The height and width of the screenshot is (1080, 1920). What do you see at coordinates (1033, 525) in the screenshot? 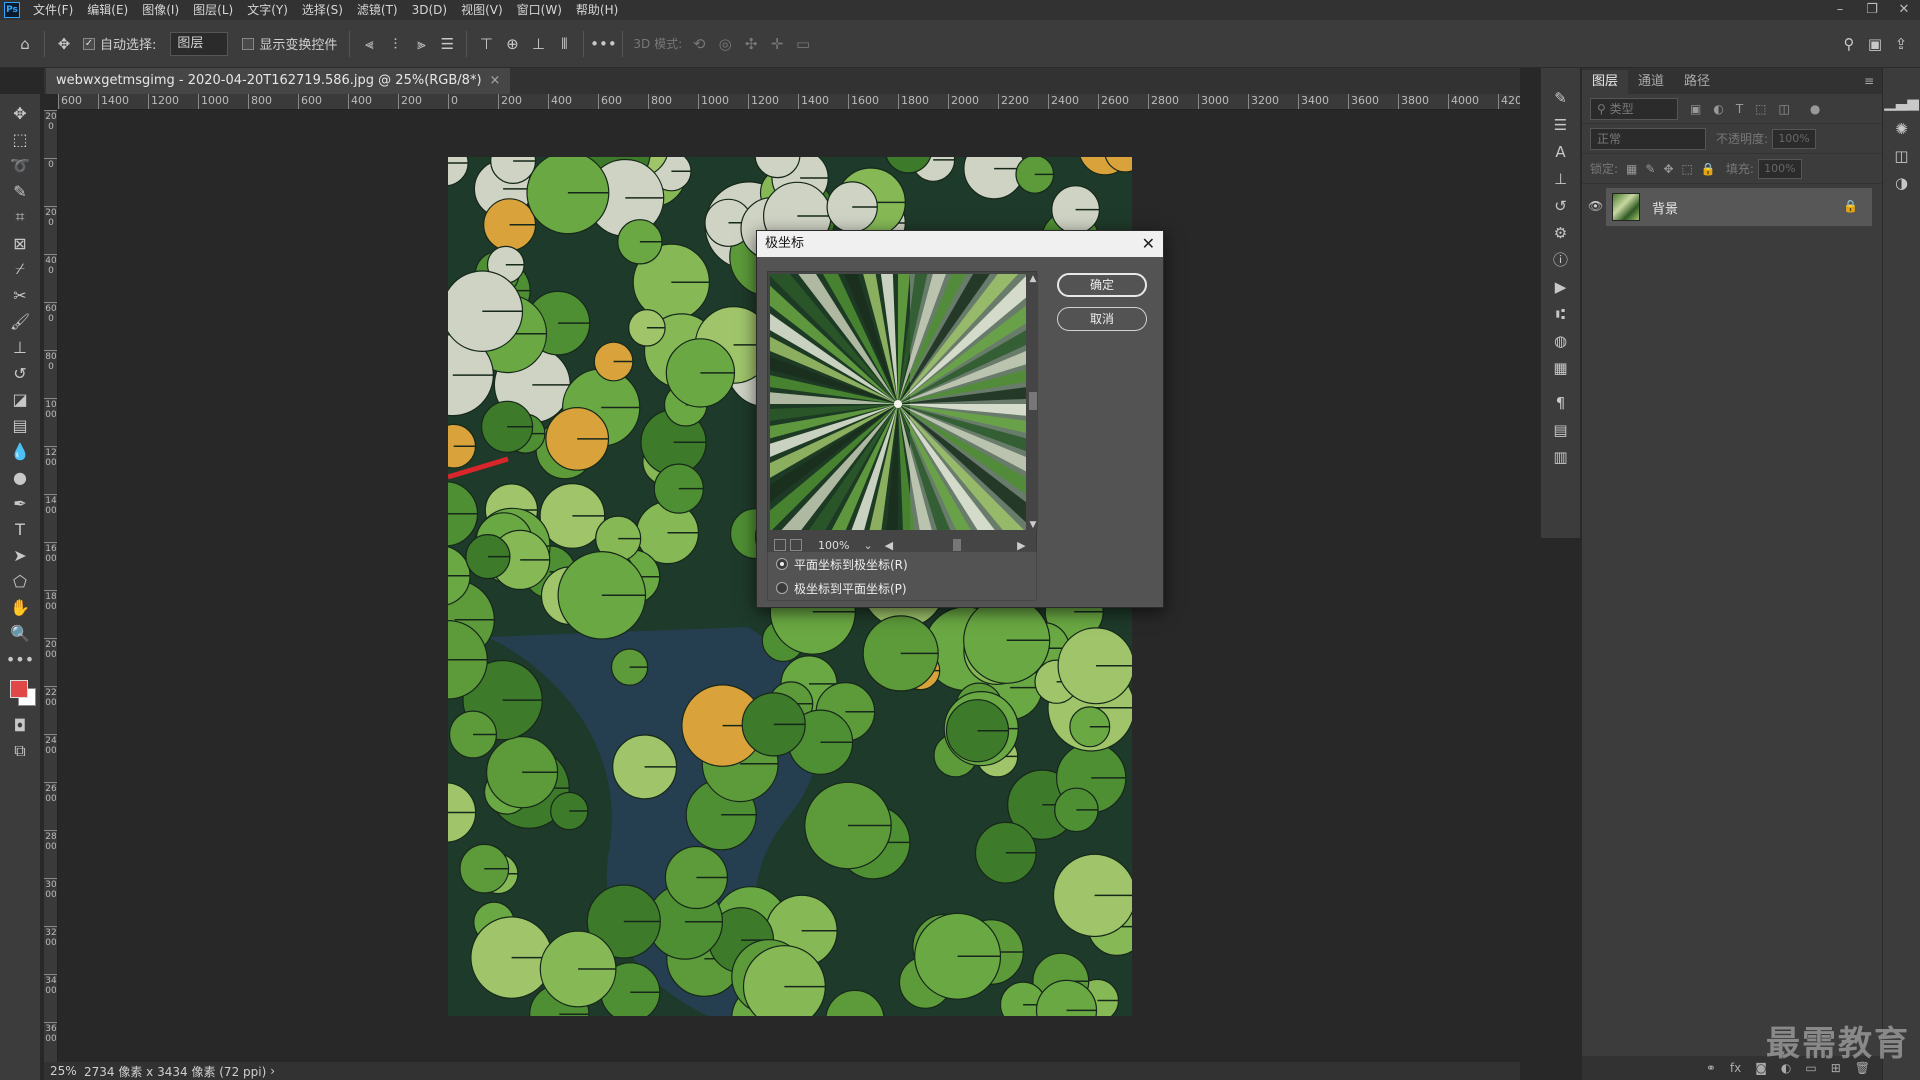
I see `scroll-down-arrow: ▼` at bounding box center [1033, 525].